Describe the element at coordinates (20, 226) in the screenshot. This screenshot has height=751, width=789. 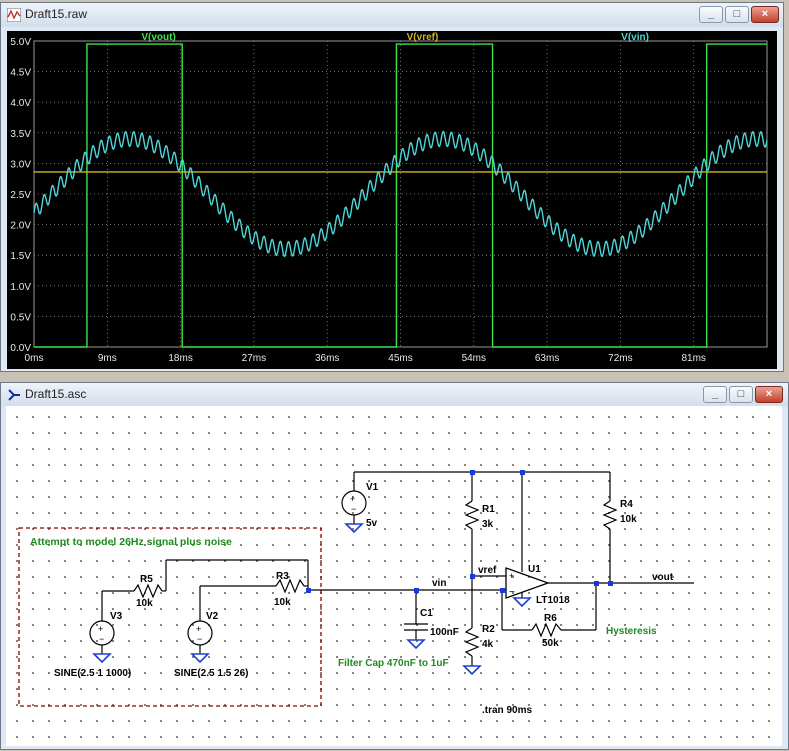
I see `y-tick-label: 2.0V` at that location.